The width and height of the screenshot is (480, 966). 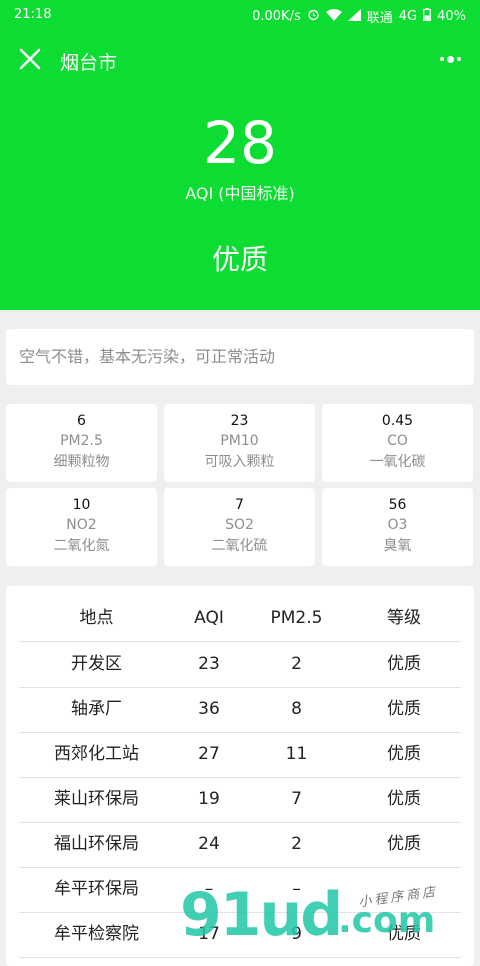 I want to click on close-button, so click(x=30, y=60).